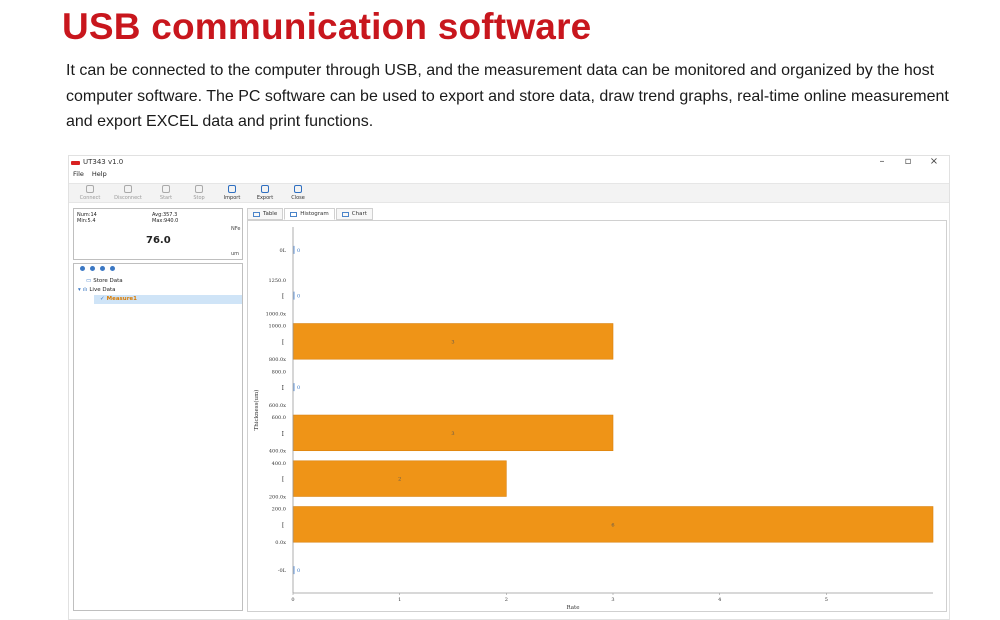 The width and height of the screenshot is (1000, 620). I want to click on mode-indicator: NFe, so click(236, 229).